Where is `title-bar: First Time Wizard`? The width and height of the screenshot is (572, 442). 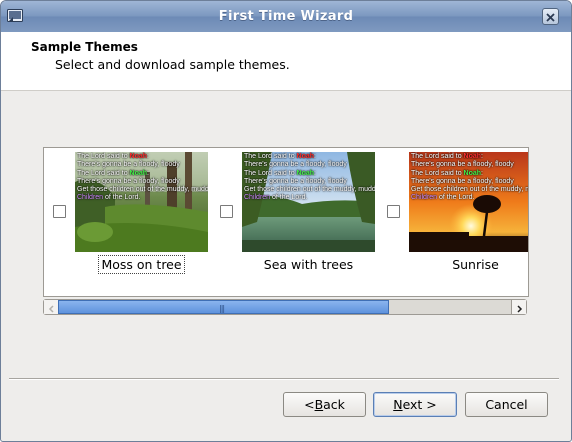
title-bar: First Time Wizard is located at coordinates (286, 17).